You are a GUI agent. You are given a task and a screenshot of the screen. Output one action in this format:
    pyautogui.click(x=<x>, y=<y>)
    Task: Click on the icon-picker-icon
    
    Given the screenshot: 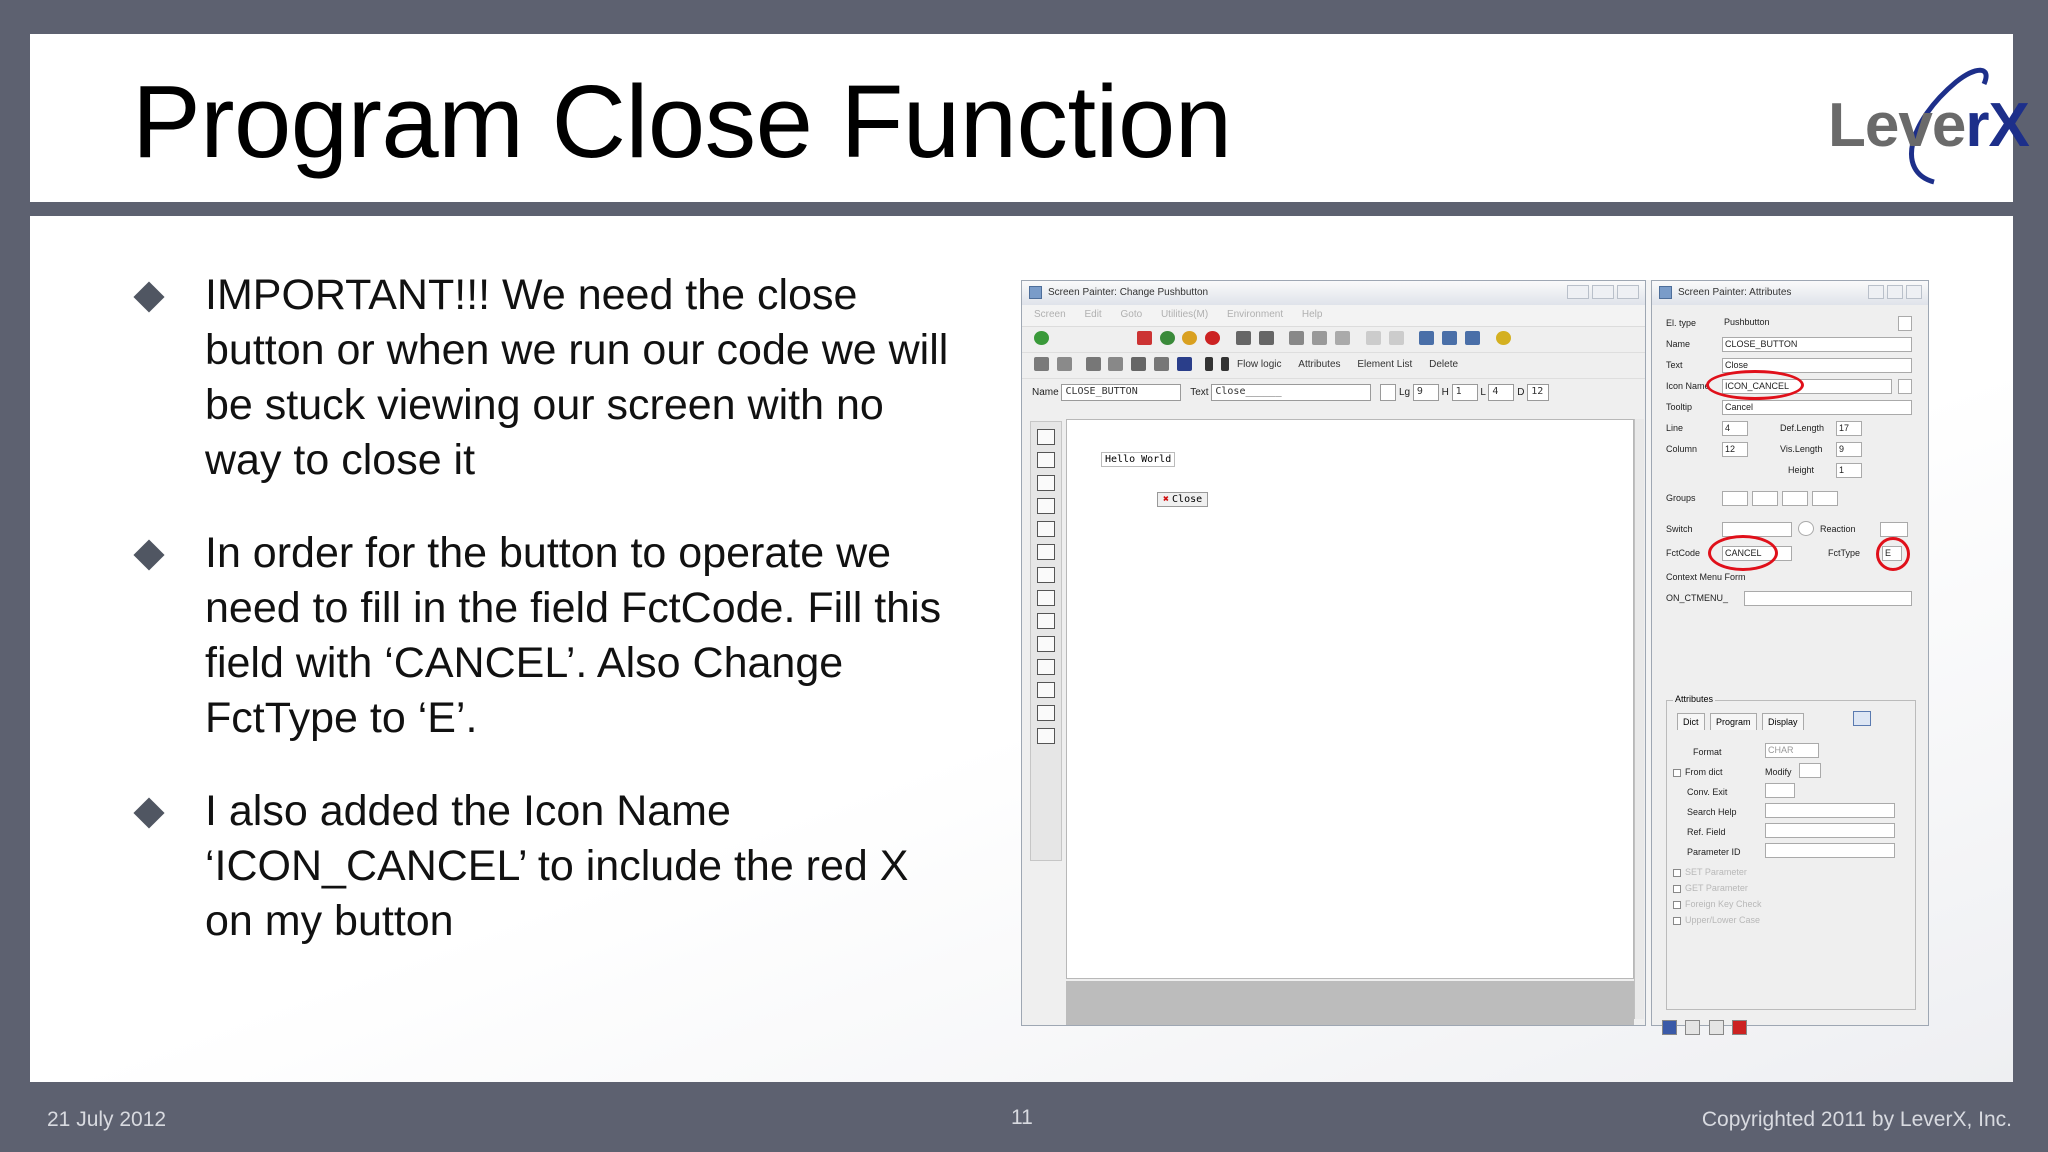 What is the action you would take?
    pyautogui.click(x=1905, y=386)
    